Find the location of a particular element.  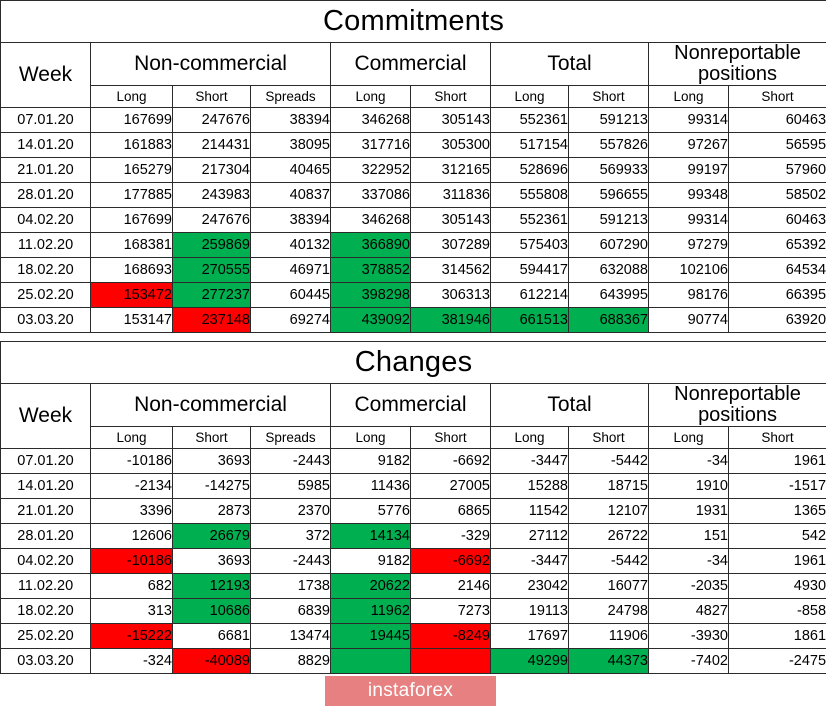

table-cell: 8829 is located at coordinates (290, 661).